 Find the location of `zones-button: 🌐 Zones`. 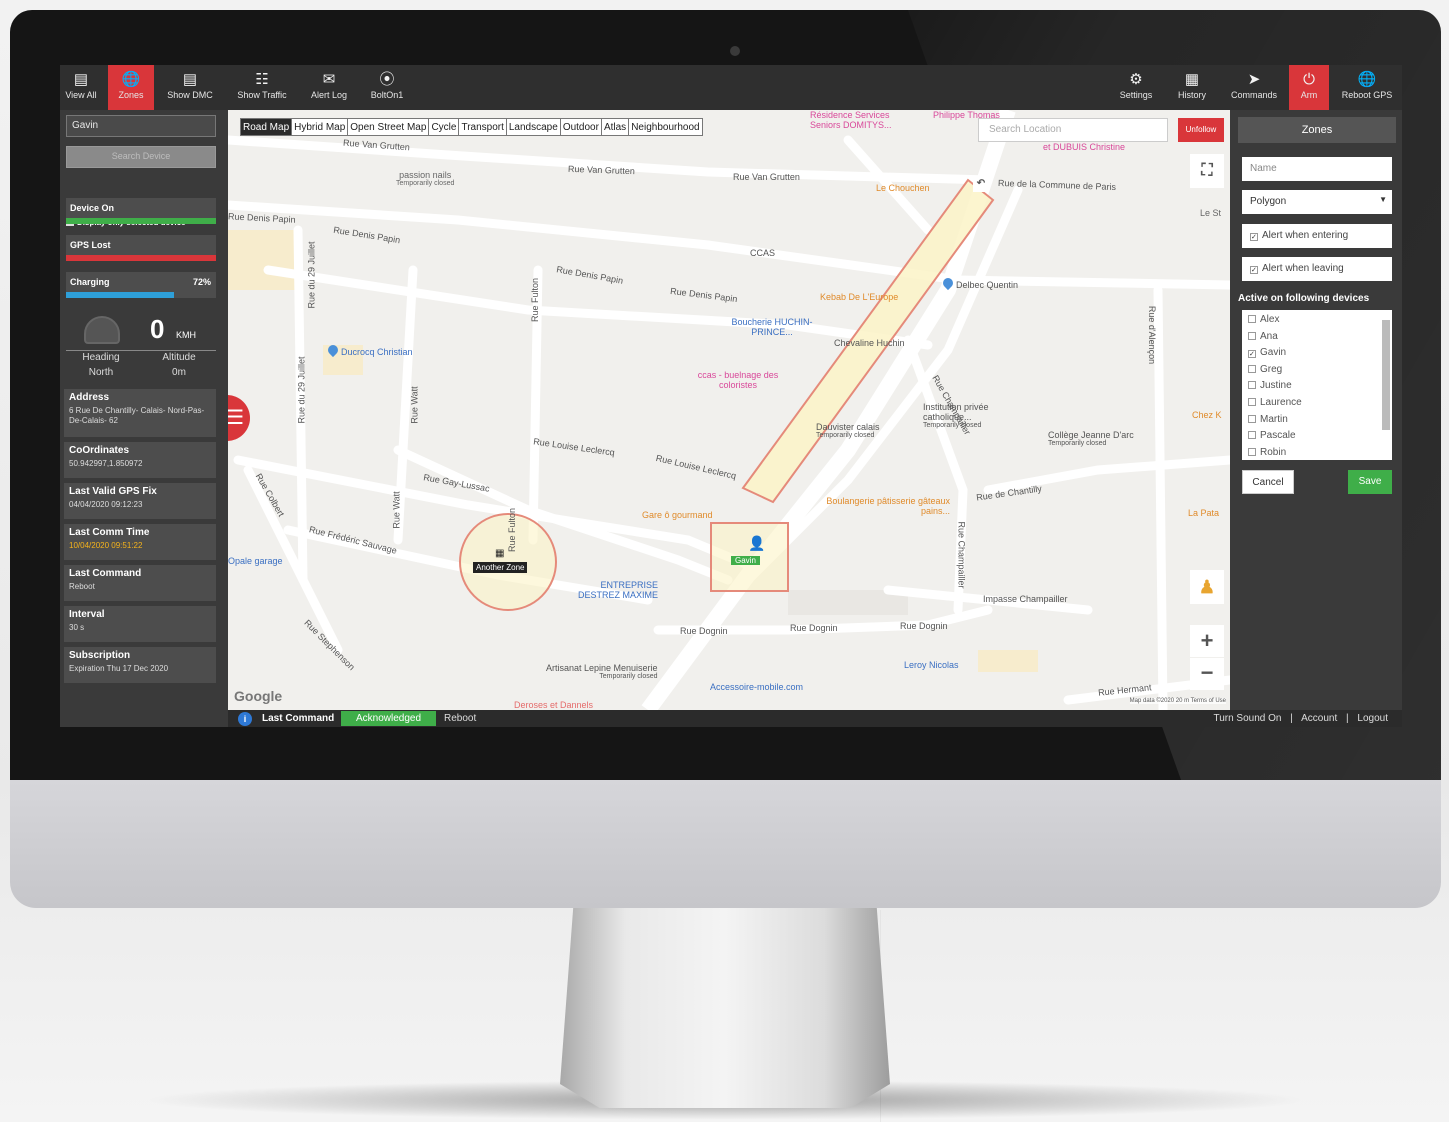

zones-button: 🌐 Zones is located at coordinates (131, 87).